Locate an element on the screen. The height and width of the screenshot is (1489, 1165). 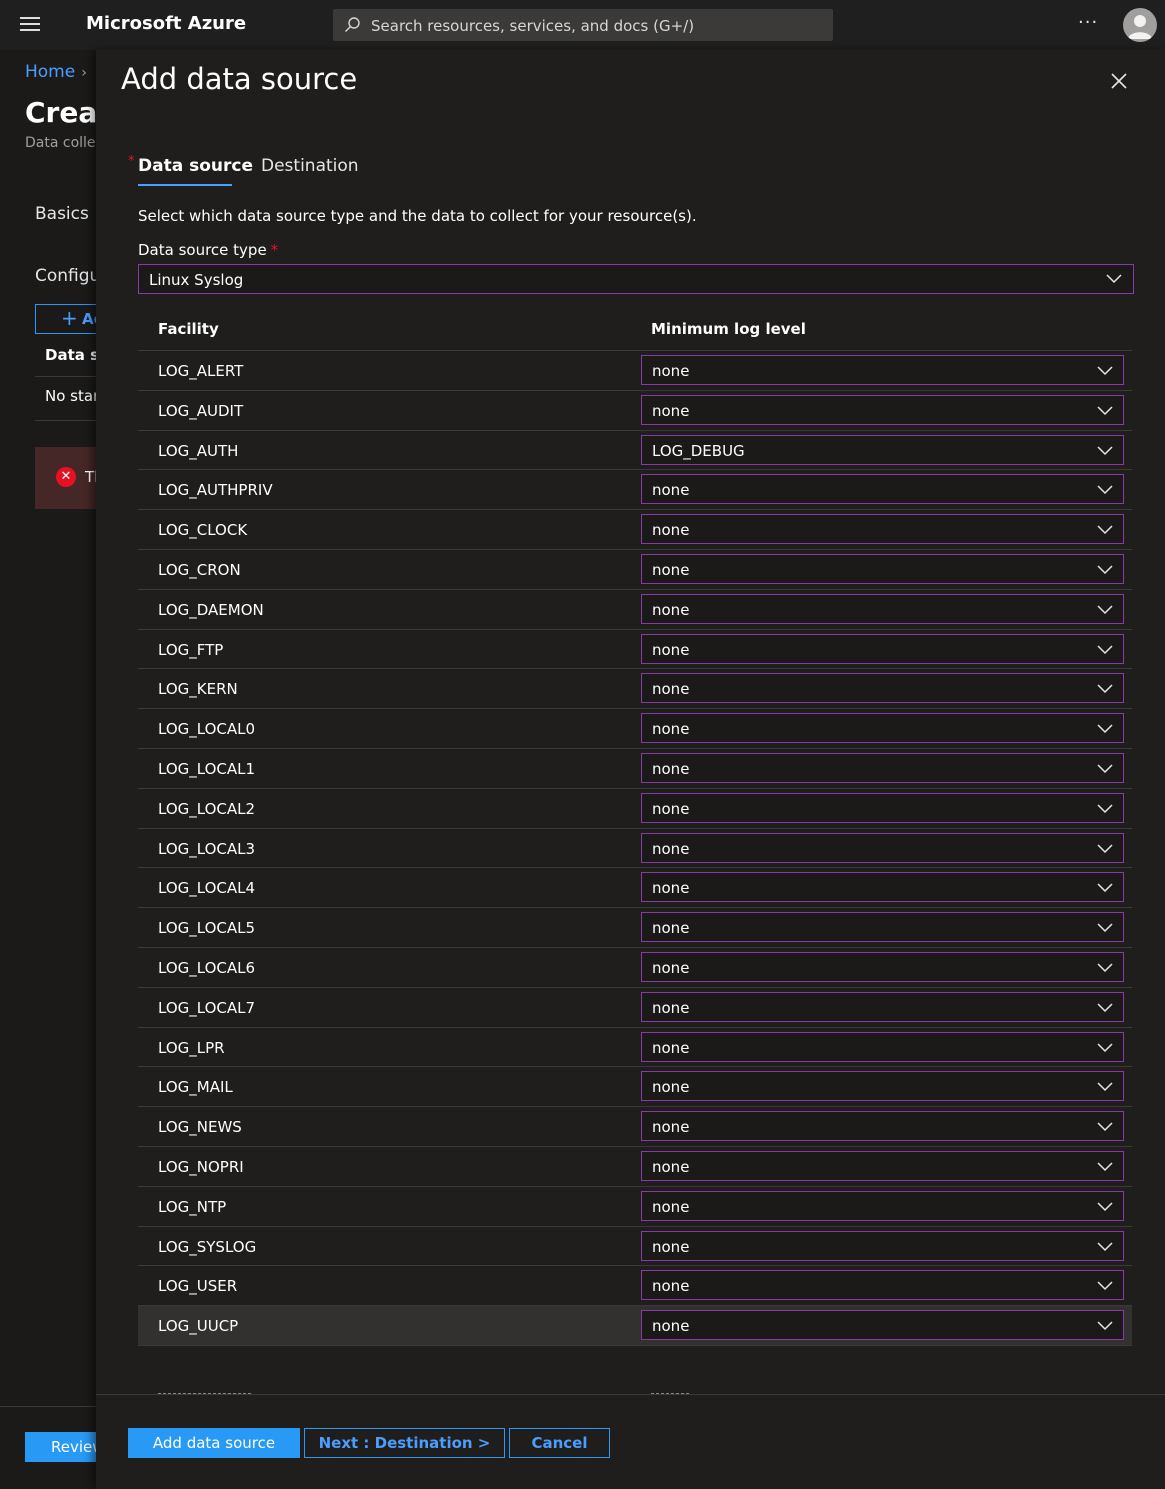
review-button: Review is located at coordinates (60, 1447).